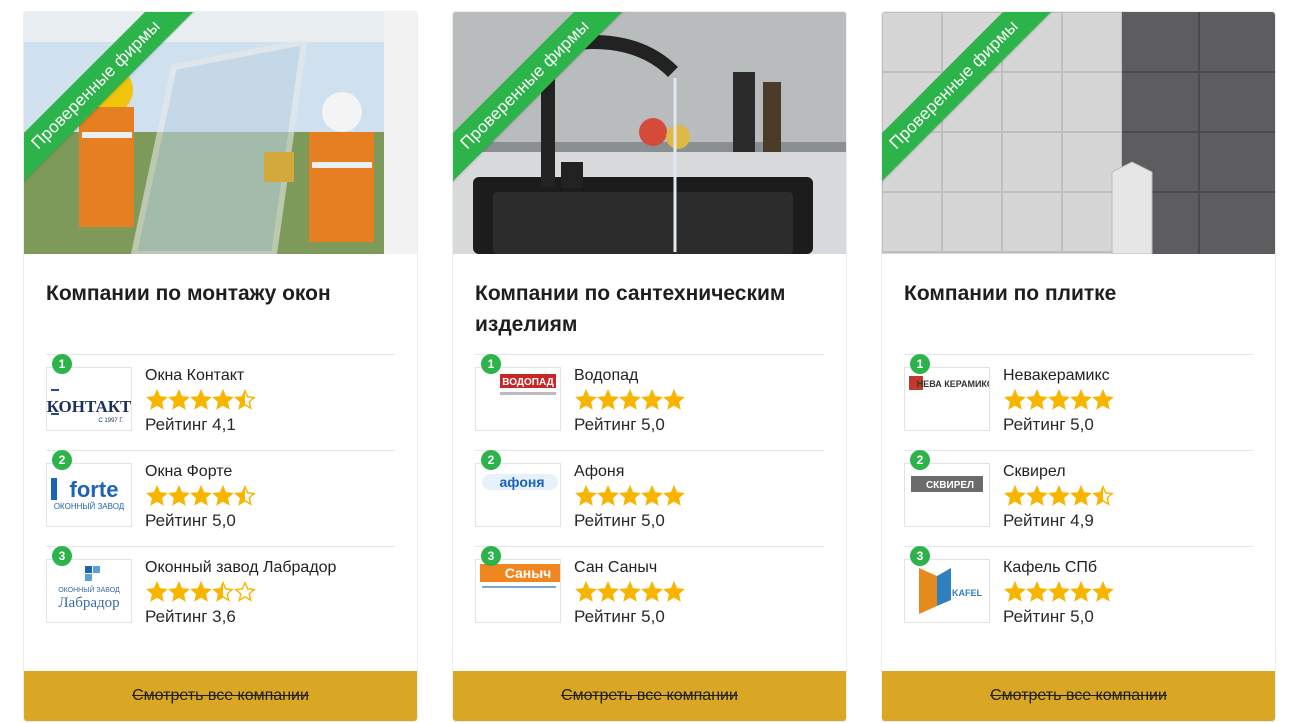  What do you see at coordinates (188, 472) in the screenshot?
I see `company-name: Окна Форте` at bounding box center [188, 472].